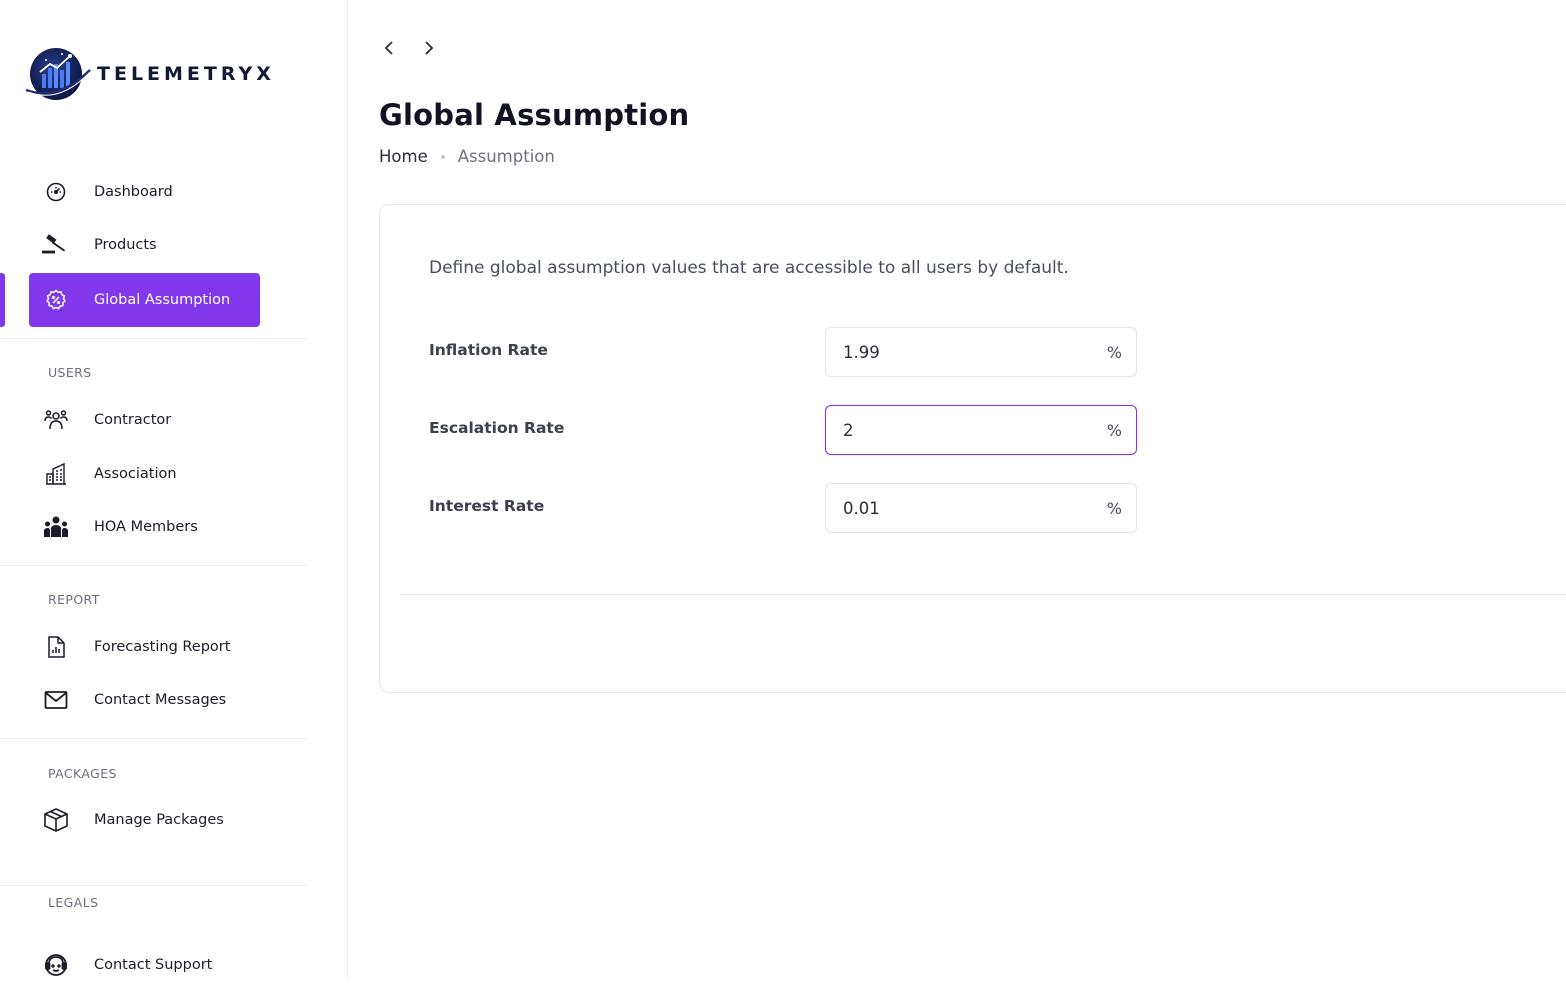 The height and width of the screenshot is (992, 1566). I want to click on sidebar-item-label: Manage Packages, so click(159, 820).